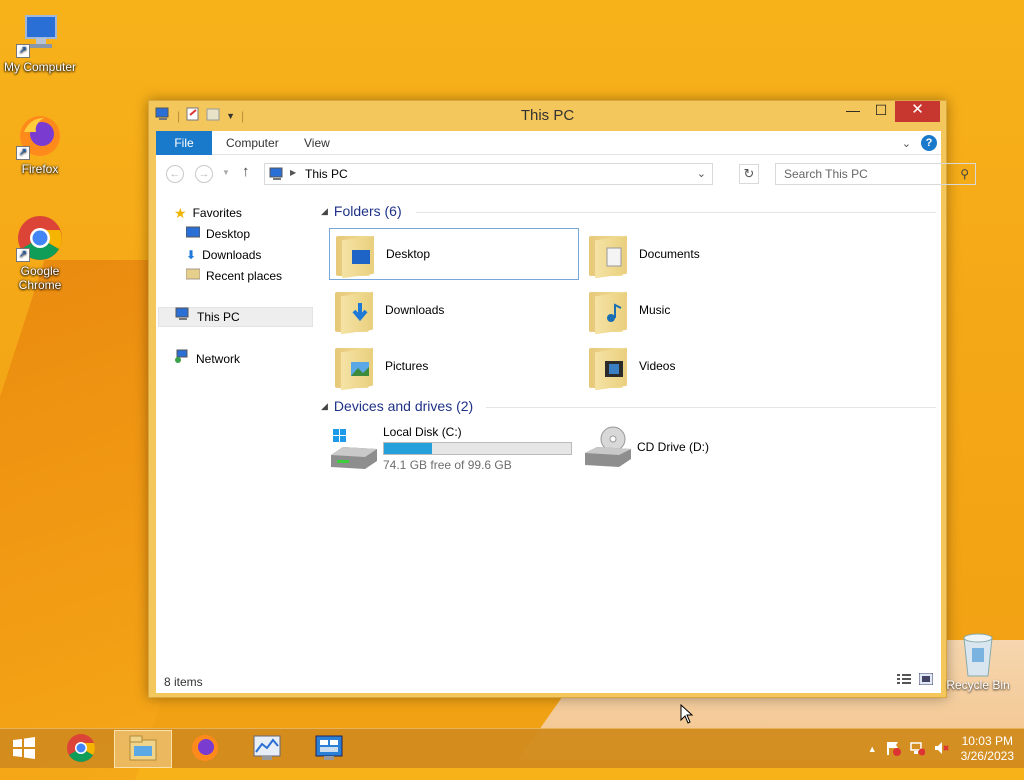  I want to click on navigation-bar: ← → ▼ ↑ ▶ This PC ⌄ ↻ Search This PC ⚲, so click(566, 174).